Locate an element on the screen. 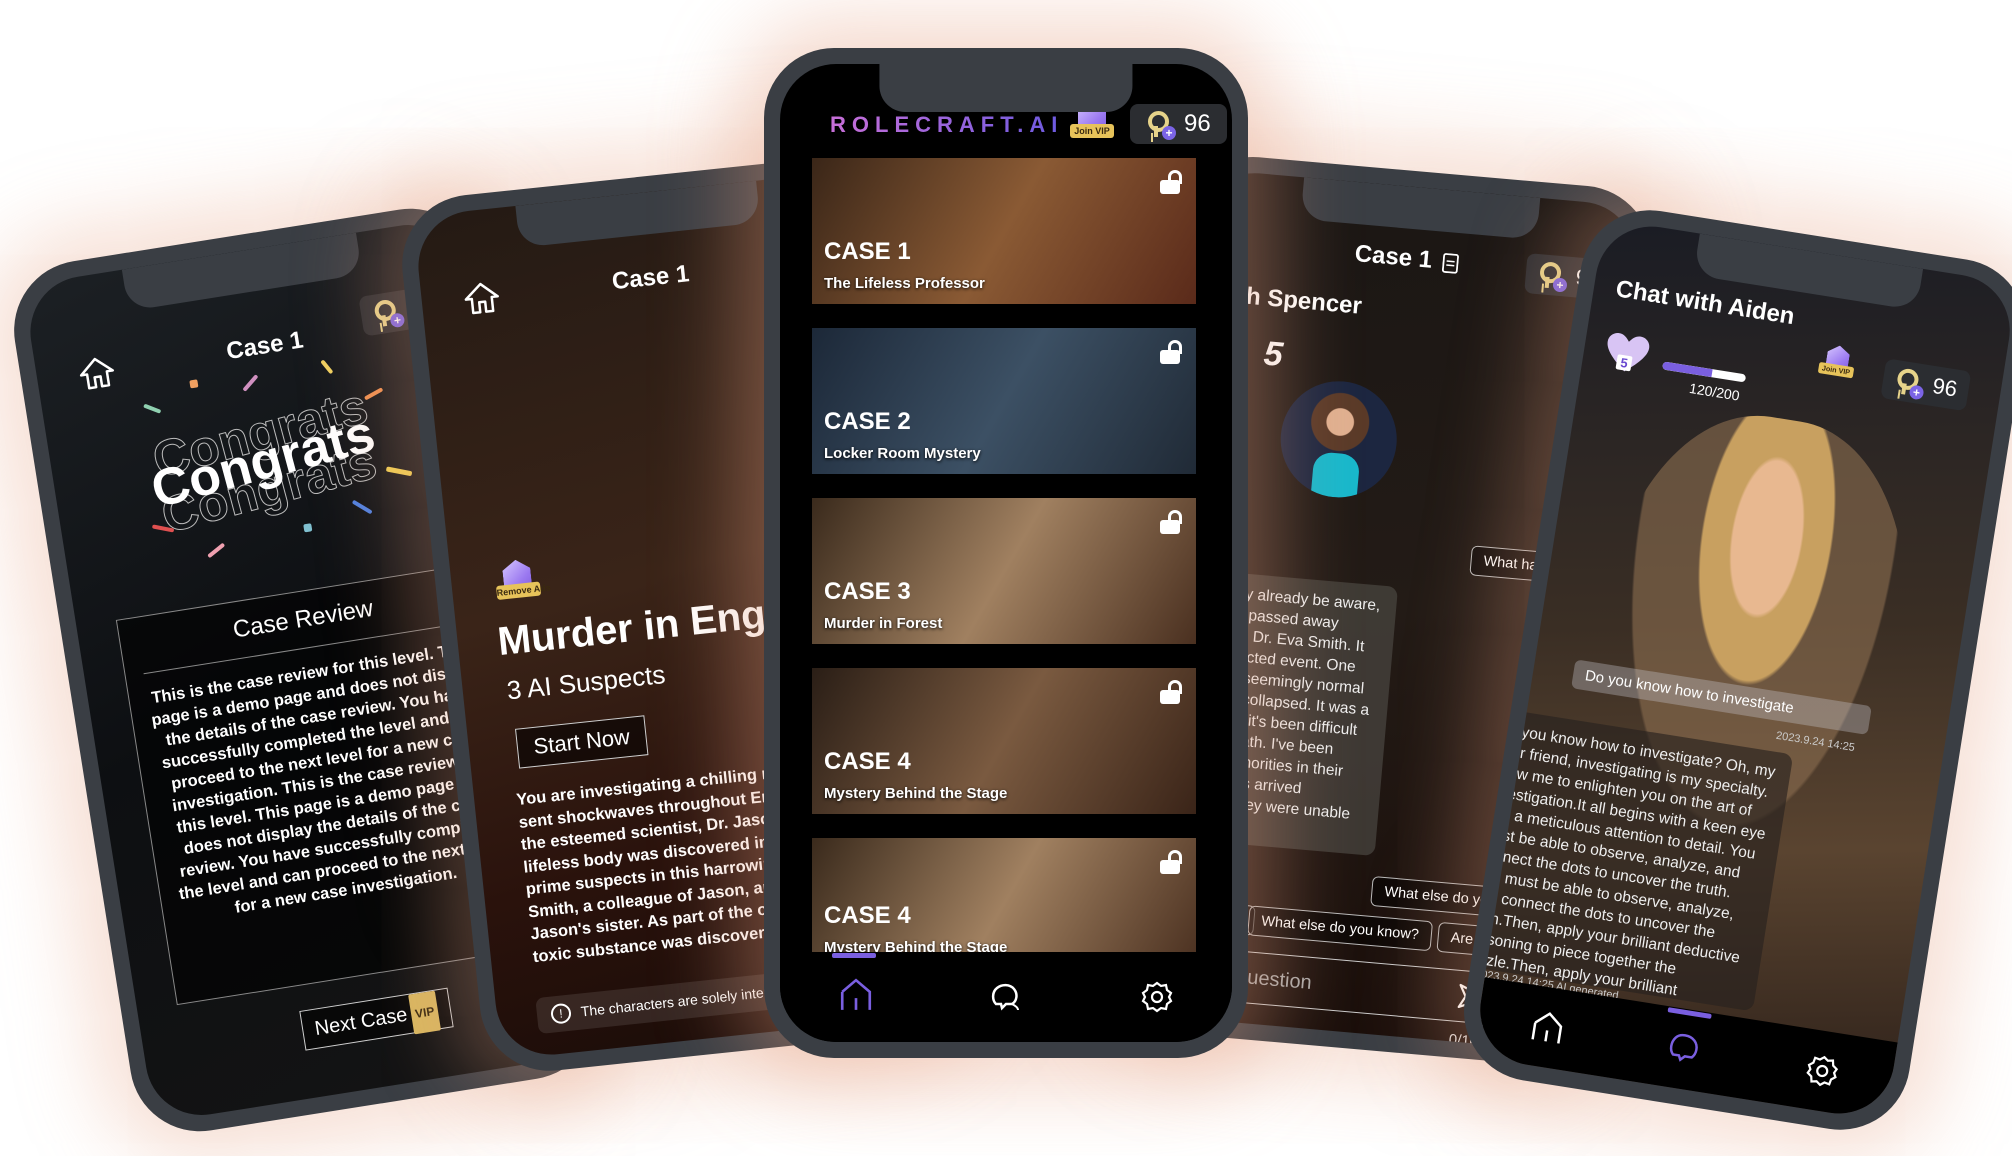 Image resolution: width=2012 pixels, height=1156 pixels. info-icon: ! is located at coordinates (561, 1013).